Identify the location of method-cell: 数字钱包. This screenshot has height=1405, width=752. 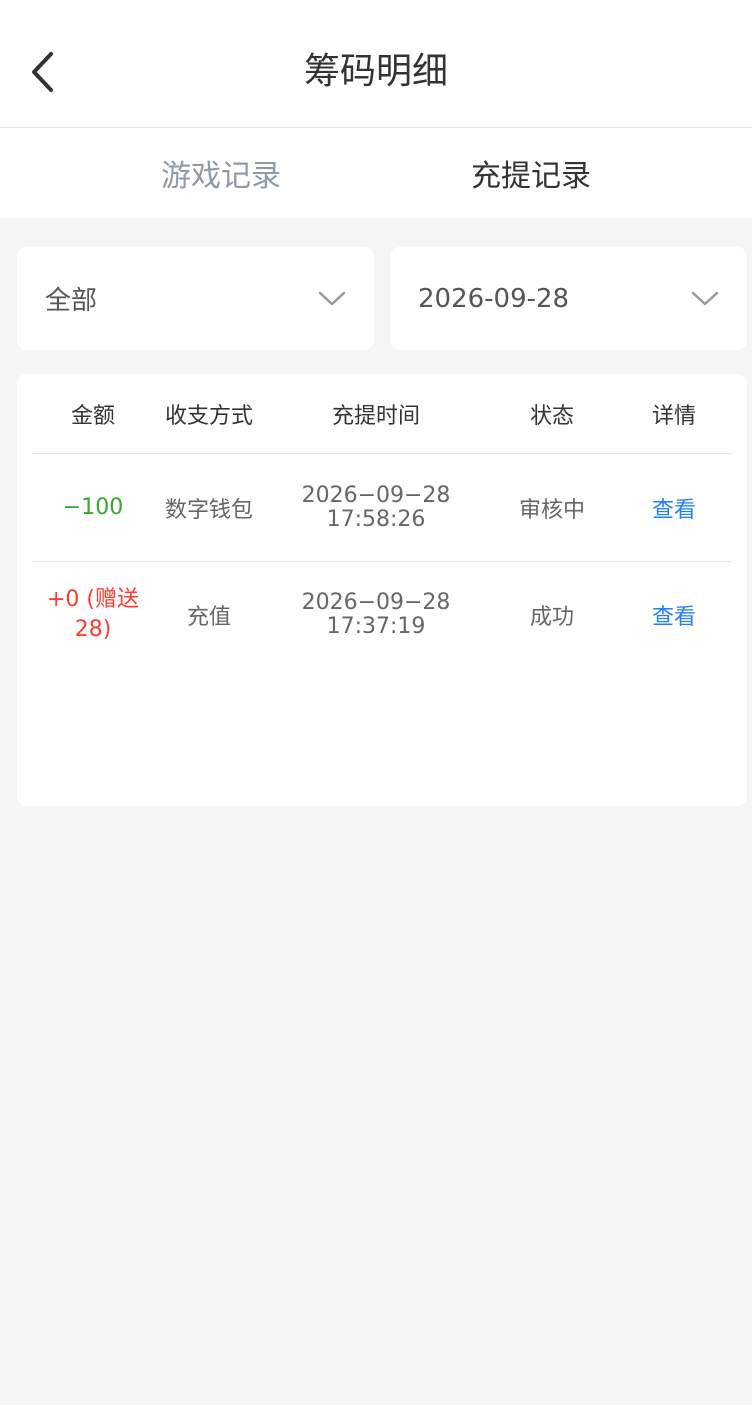
(208, 510).